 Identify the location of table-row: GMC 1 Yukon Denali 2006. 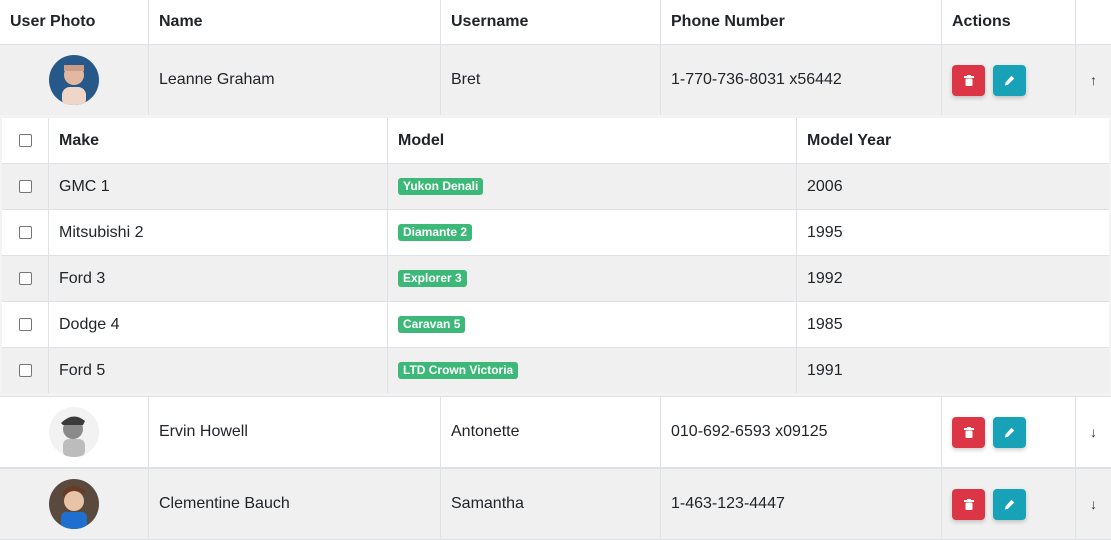
(555, 186).